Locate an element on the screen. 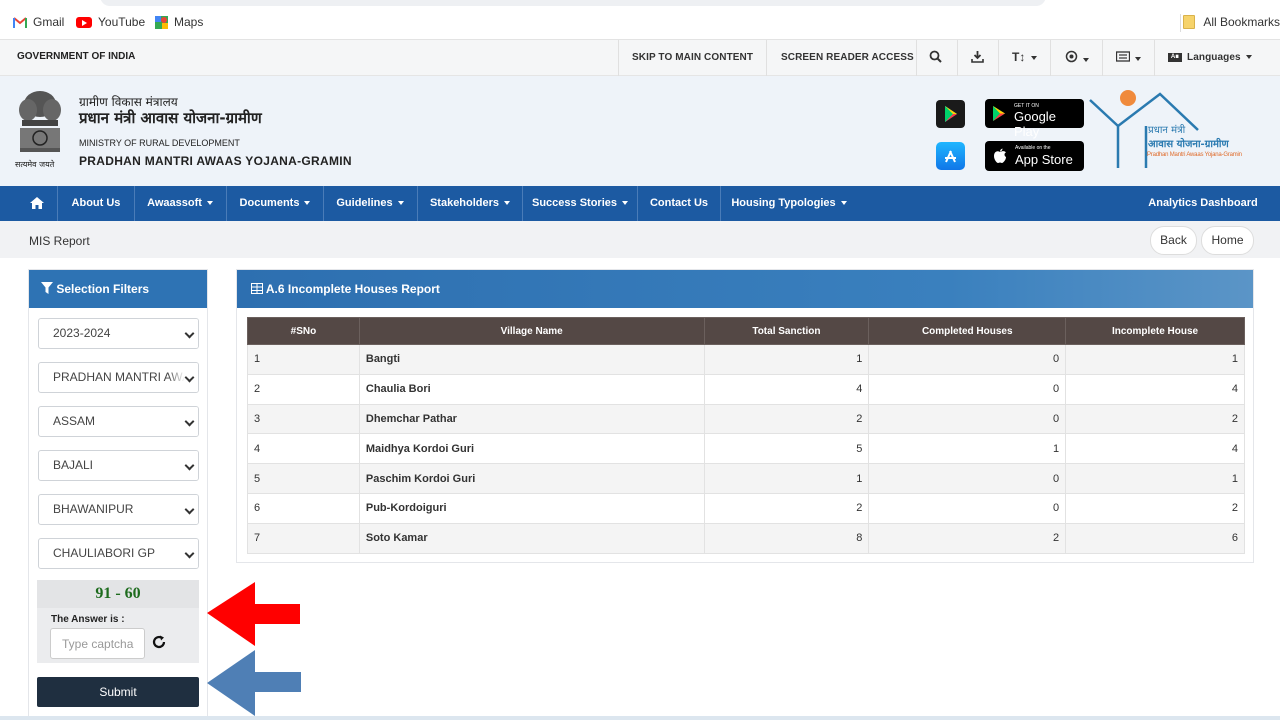 The width and height of the screenshot is (1280, 720). column-header: Total Sanction is located at coordinates (786, 331).